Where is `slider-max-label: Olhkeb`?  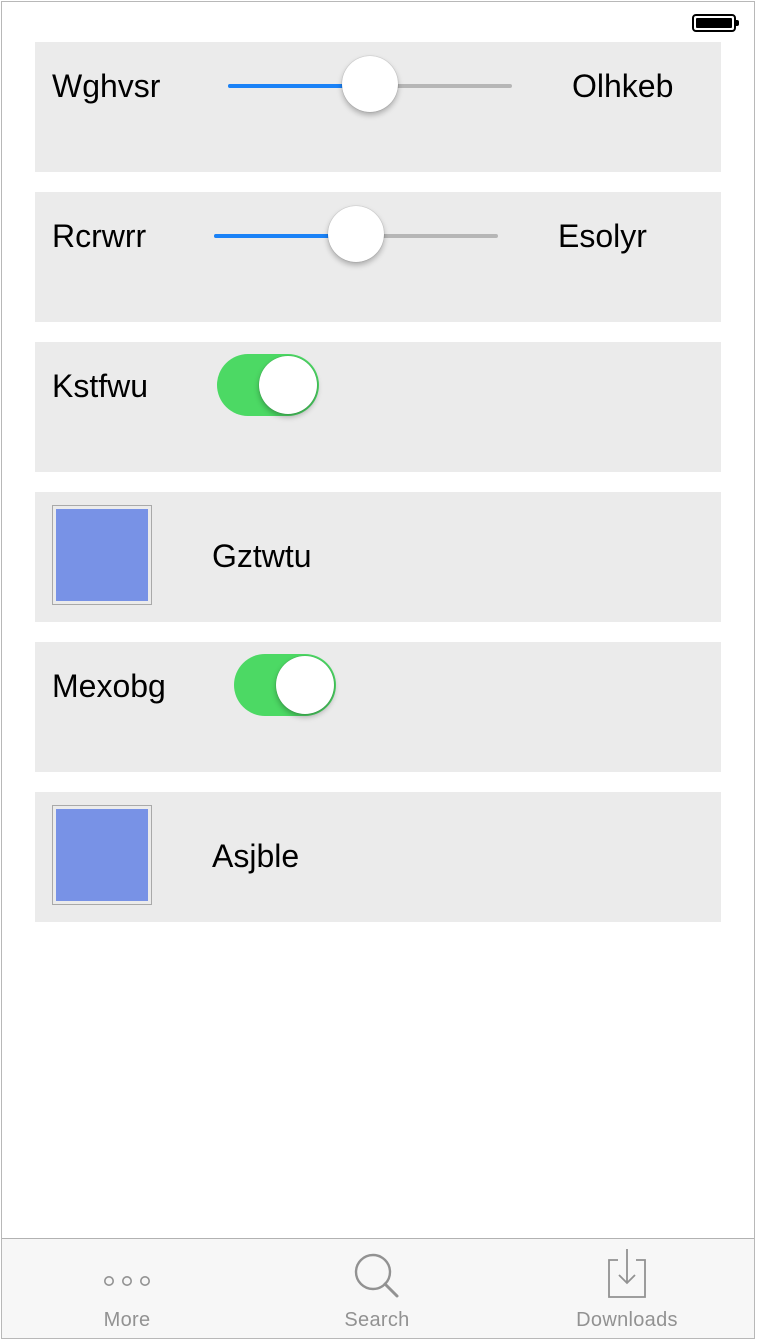 slider-max-label: Olhkeb is located at coordinates (623, 86).